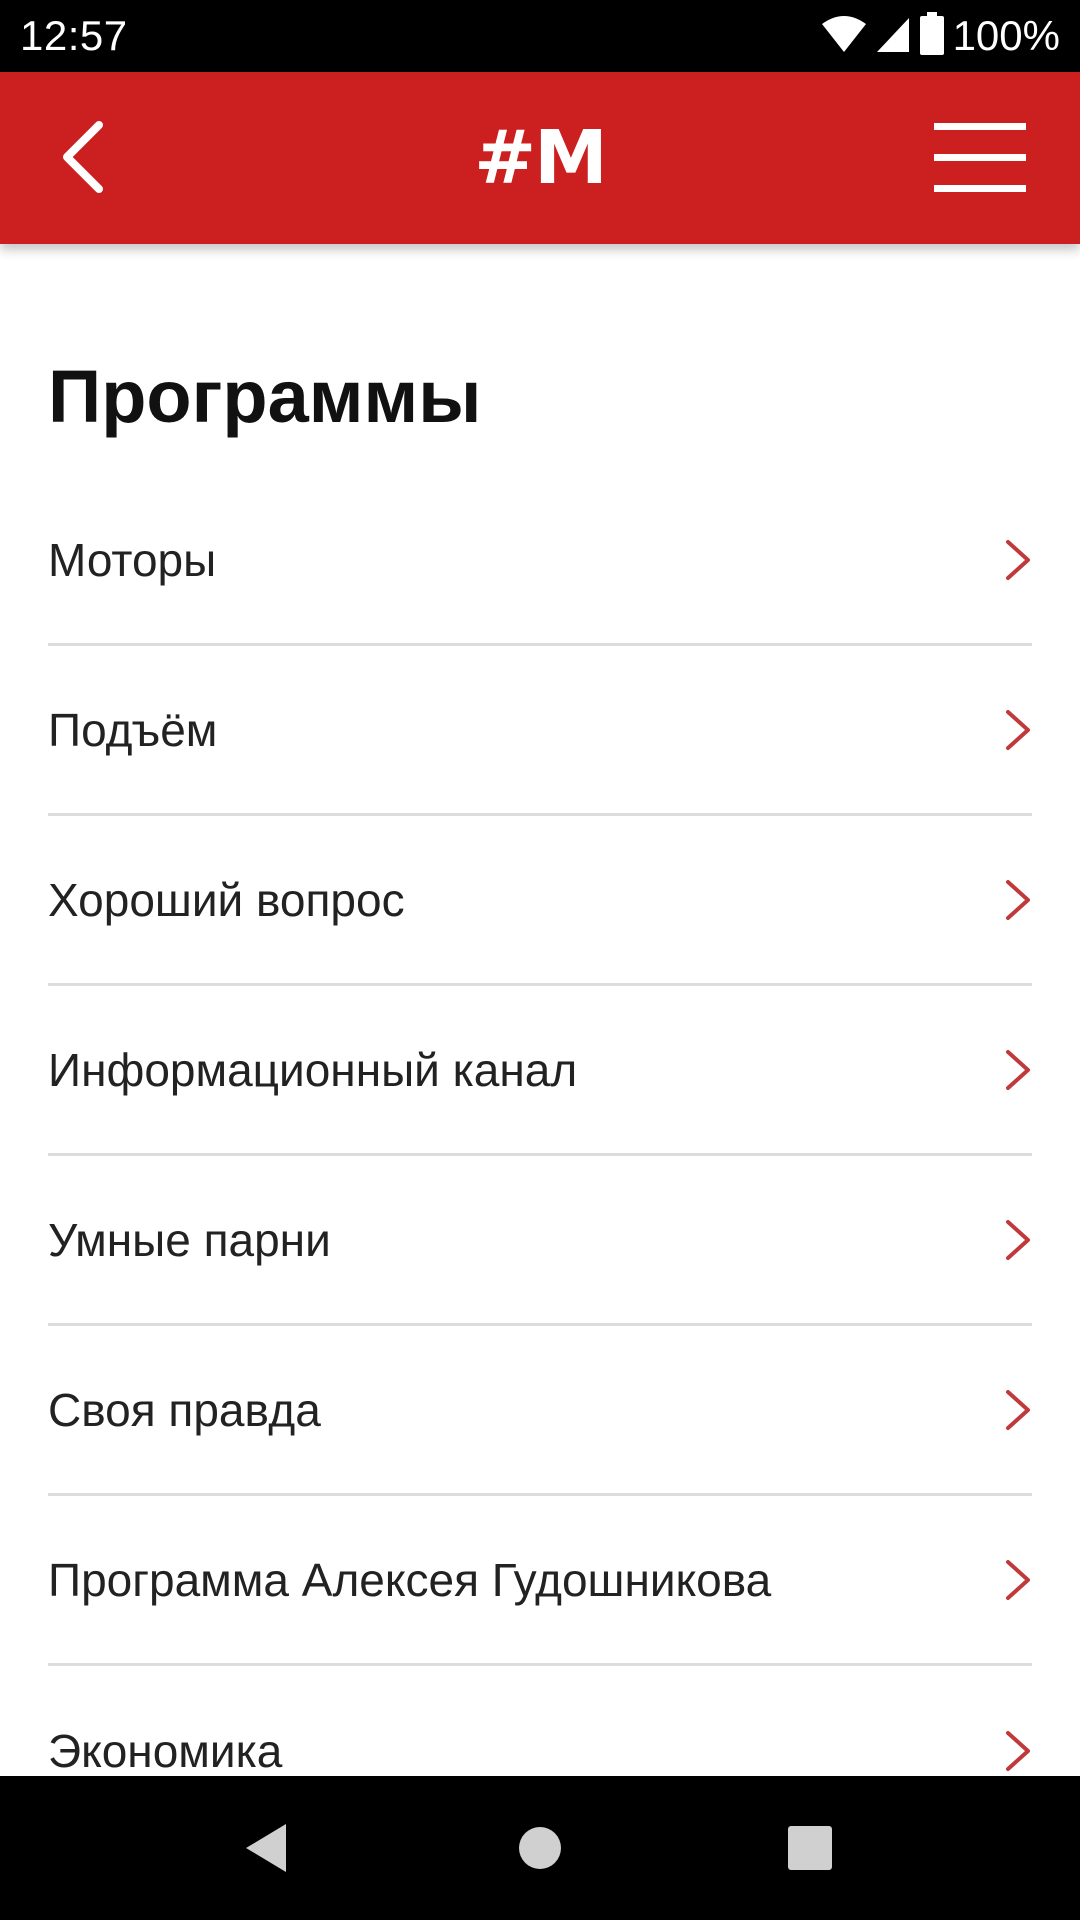 The width and height of the screenshot is (1080, 1920). Describe the element at coordinates (1006, 35) in the screenshot. I see `battery-percent: 100%` at that location.